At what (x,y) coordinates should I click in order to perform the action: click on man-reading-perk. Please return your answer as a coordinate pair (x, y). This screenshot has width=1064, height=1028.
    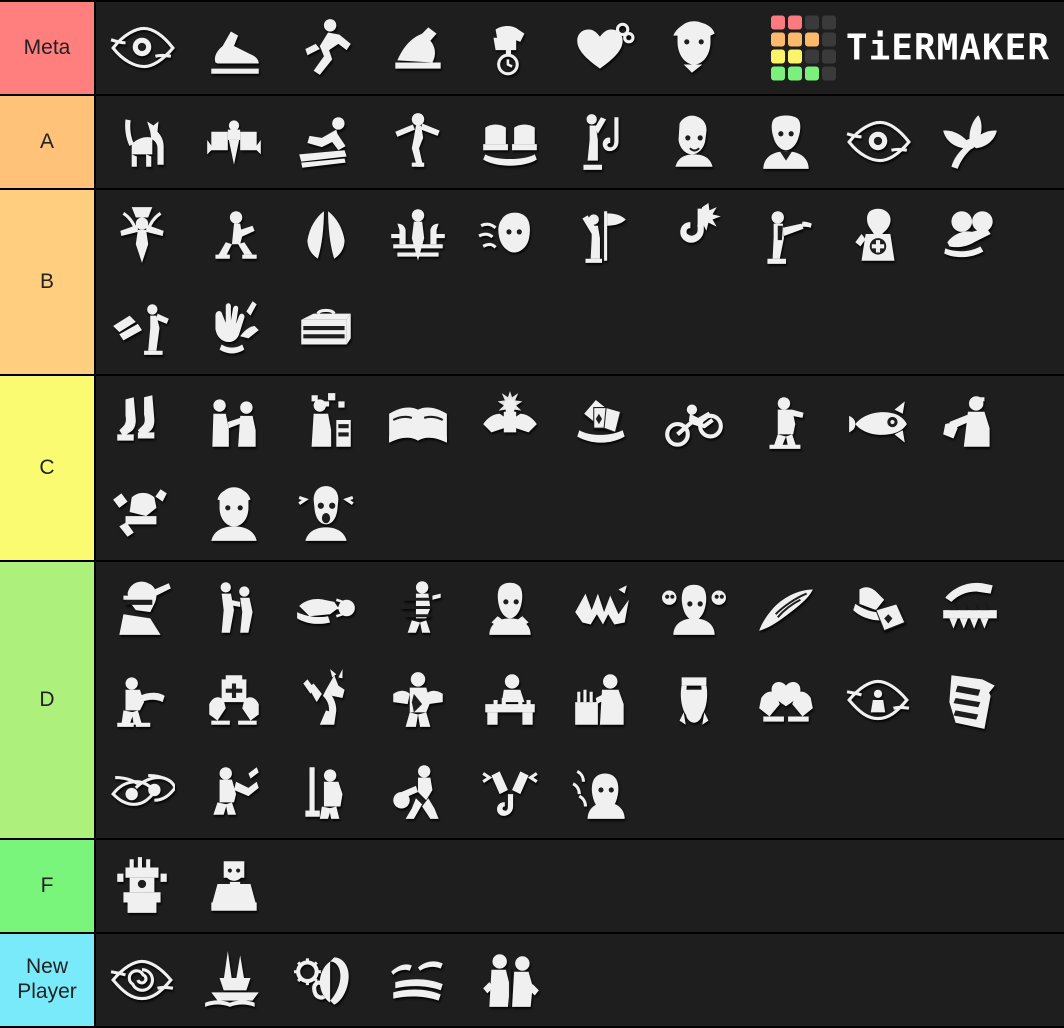
    Looking at the image, I should click on (234, 886).